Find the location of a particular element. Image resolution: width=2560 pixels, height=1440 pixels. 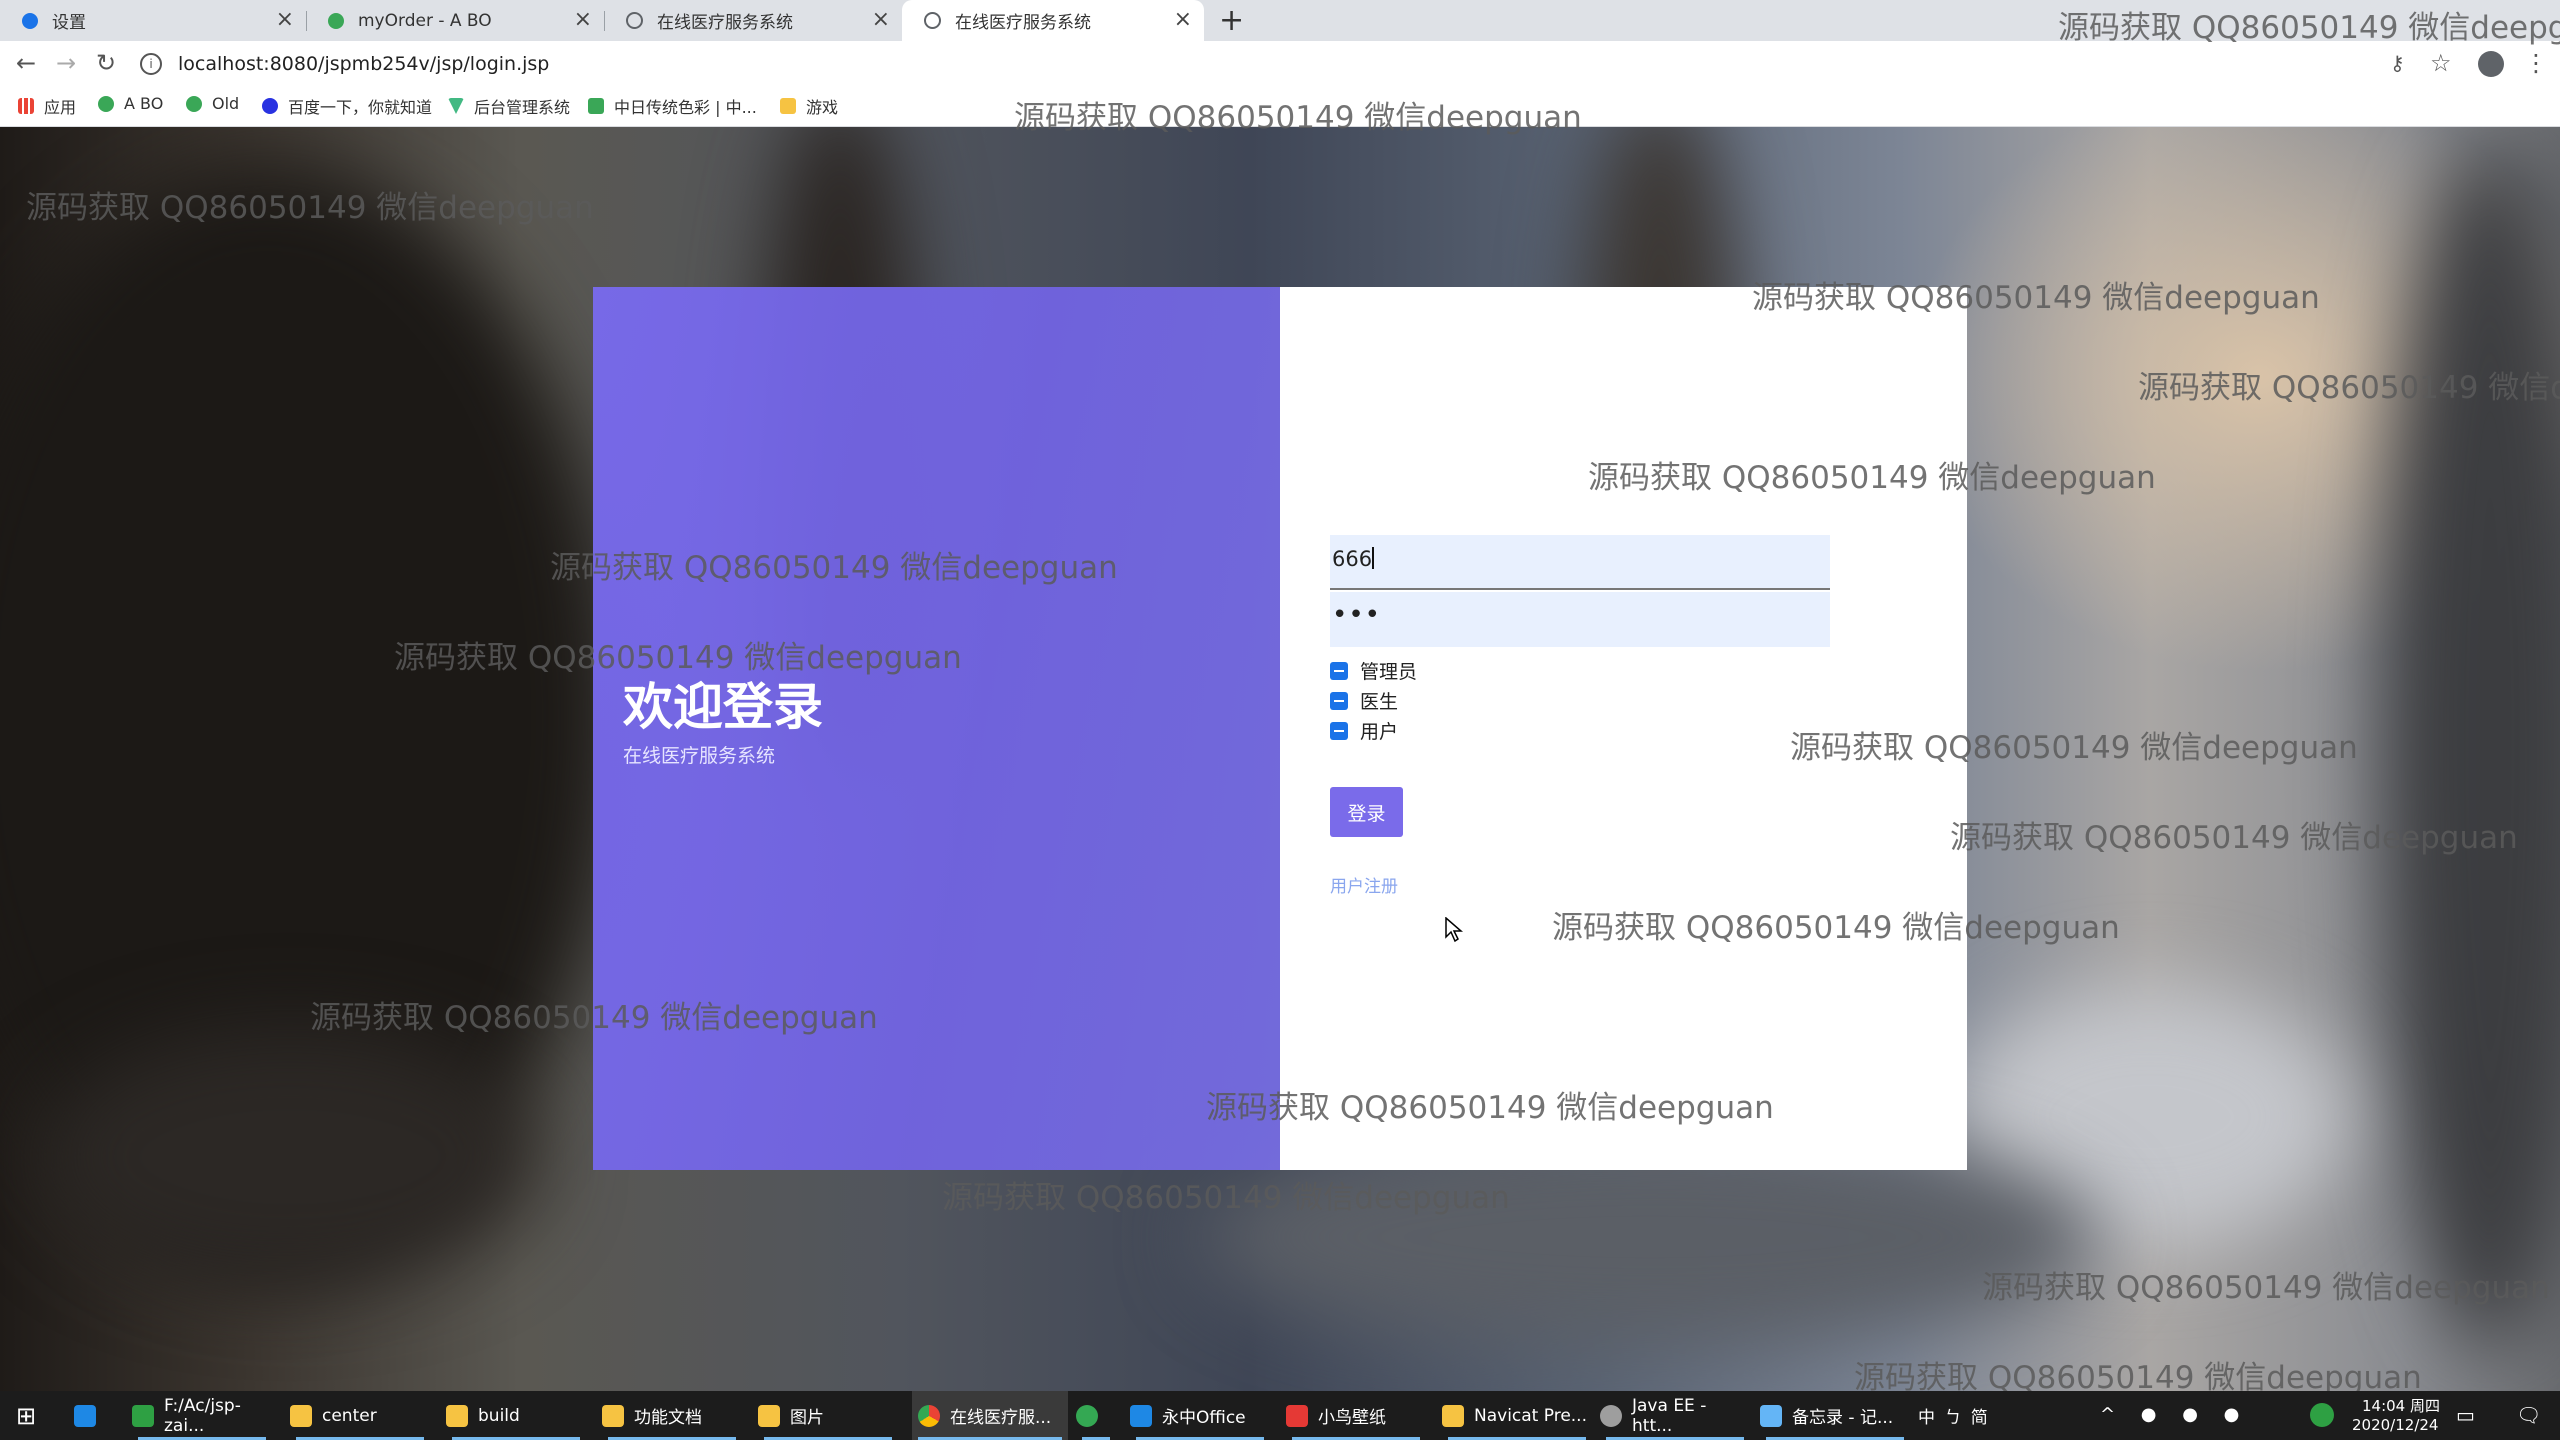

role-label: 医生 is located at coordinates (1379, 702).